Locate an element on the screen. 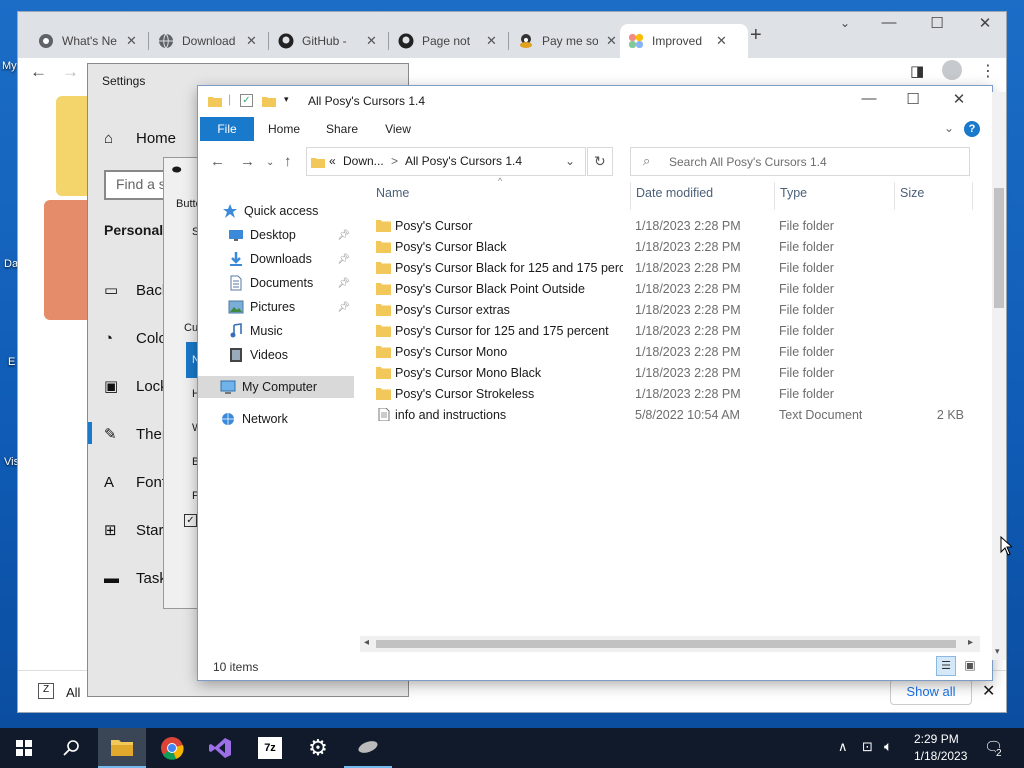 This screenshot has width=1024, height=768. nav-item: Downloads 📌︎ is located at coordinates (277, 259).